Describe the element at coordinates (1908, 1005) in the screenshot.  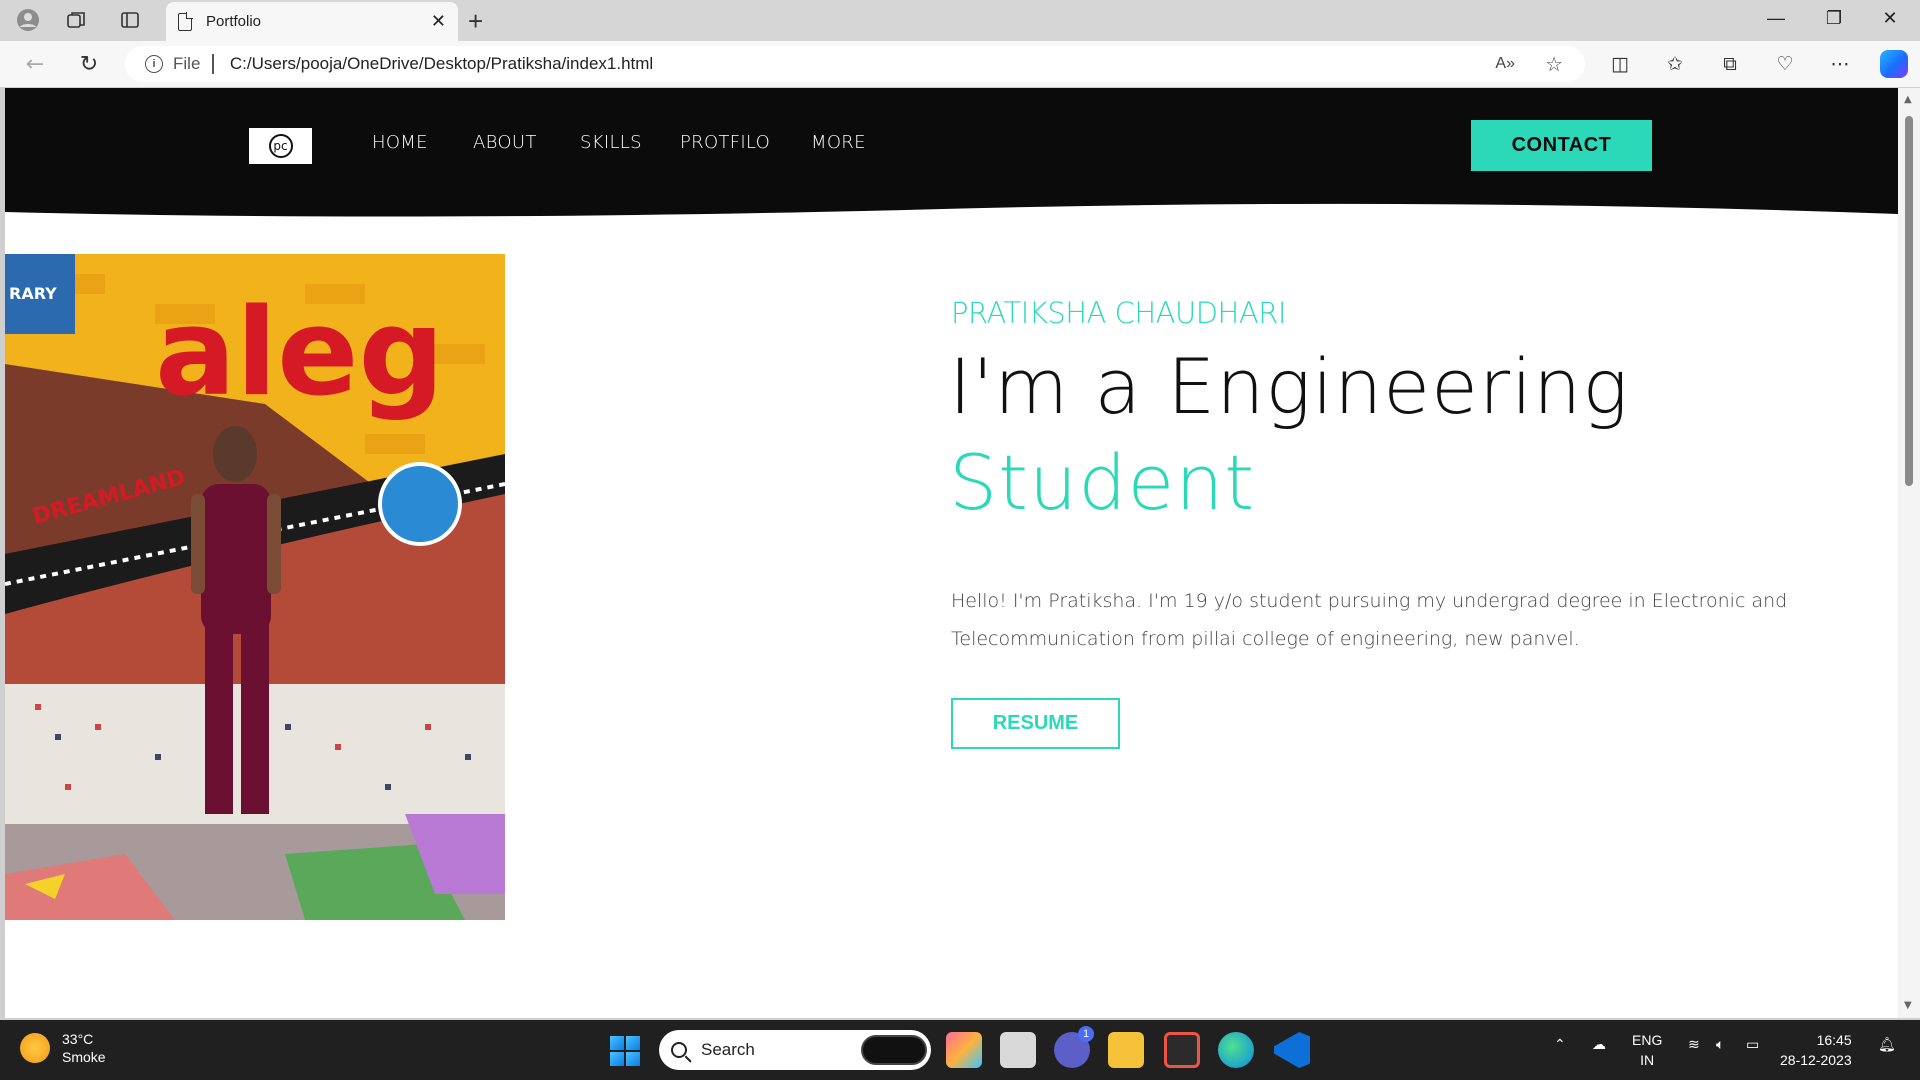
I see `scroll-down-icon: ▼` at that location.